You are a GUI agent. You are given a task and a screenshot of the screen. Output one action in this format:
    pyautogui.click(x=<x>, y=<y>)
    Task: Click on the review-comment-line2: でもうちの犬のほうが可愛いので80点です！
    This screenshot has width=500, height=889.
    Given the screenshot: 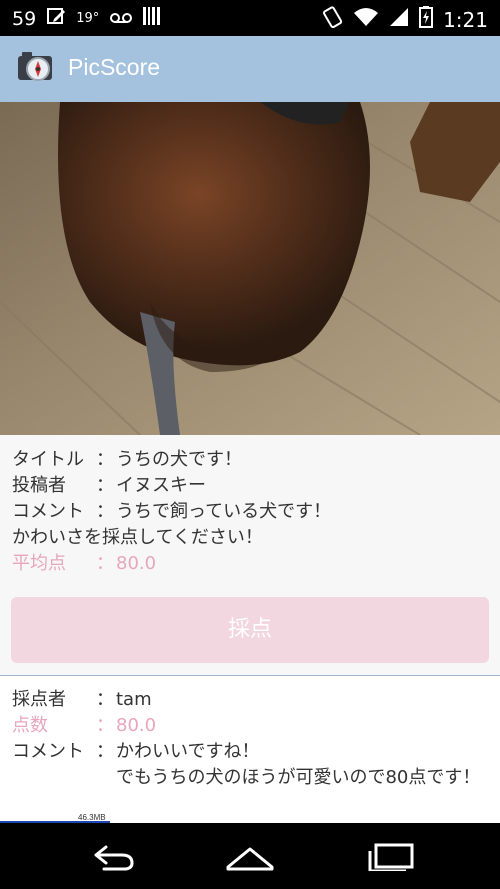 What is the action you would take?
    pyautogui.click(x=298, y=777)
    